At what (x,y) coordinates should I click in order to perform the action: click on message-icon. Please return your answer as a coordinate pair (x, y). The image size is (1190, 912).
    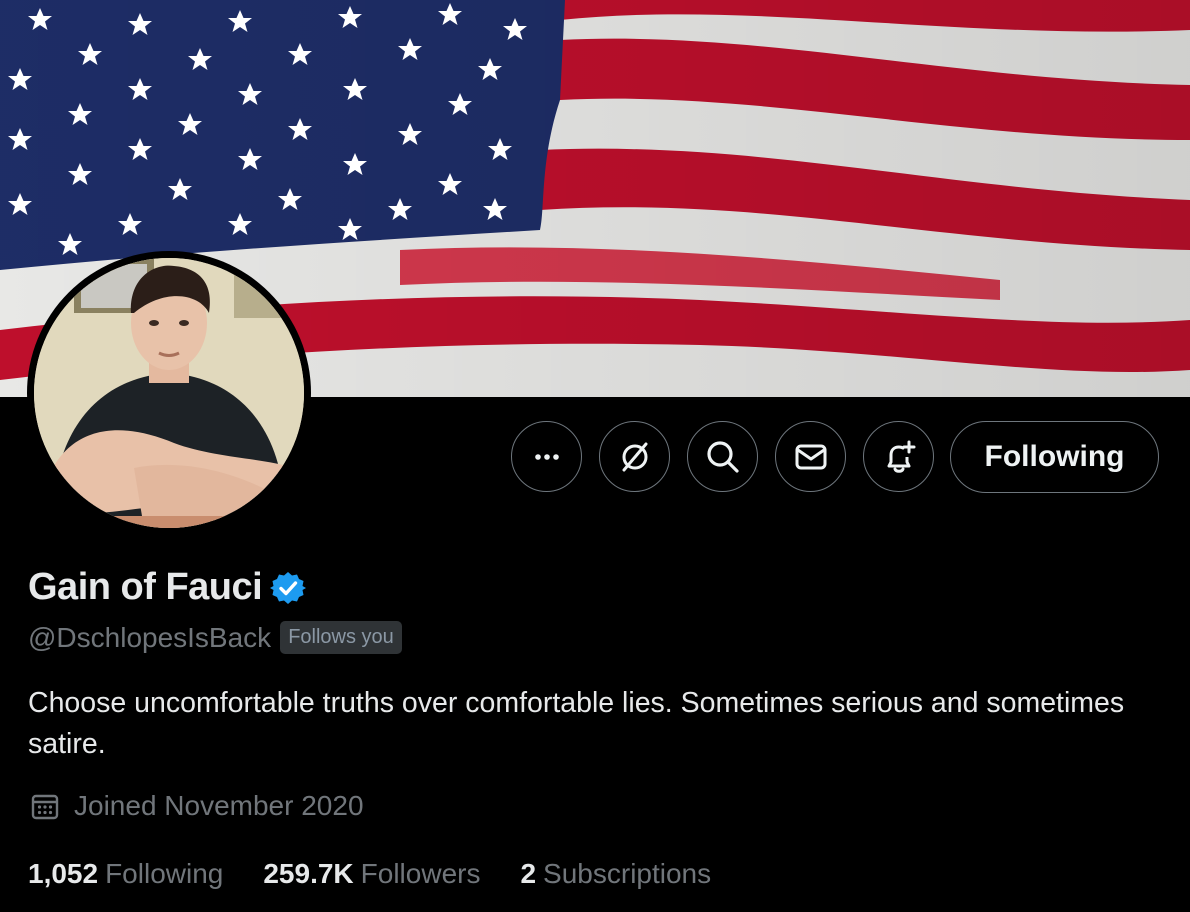
    Looking at the image, I should click on (810, 456).